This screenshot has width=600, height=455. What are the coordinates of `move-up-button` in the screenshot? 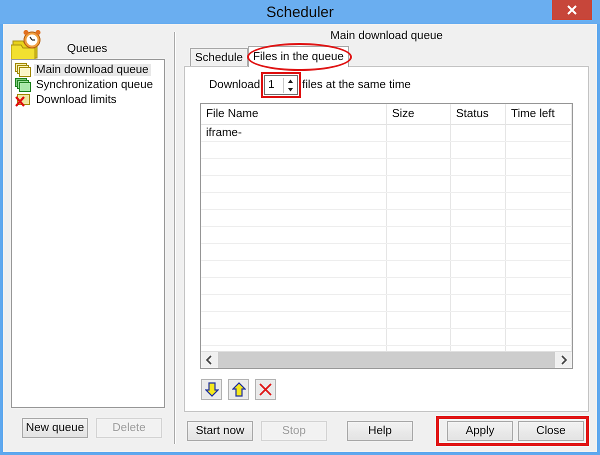 It's located at (238, 389).